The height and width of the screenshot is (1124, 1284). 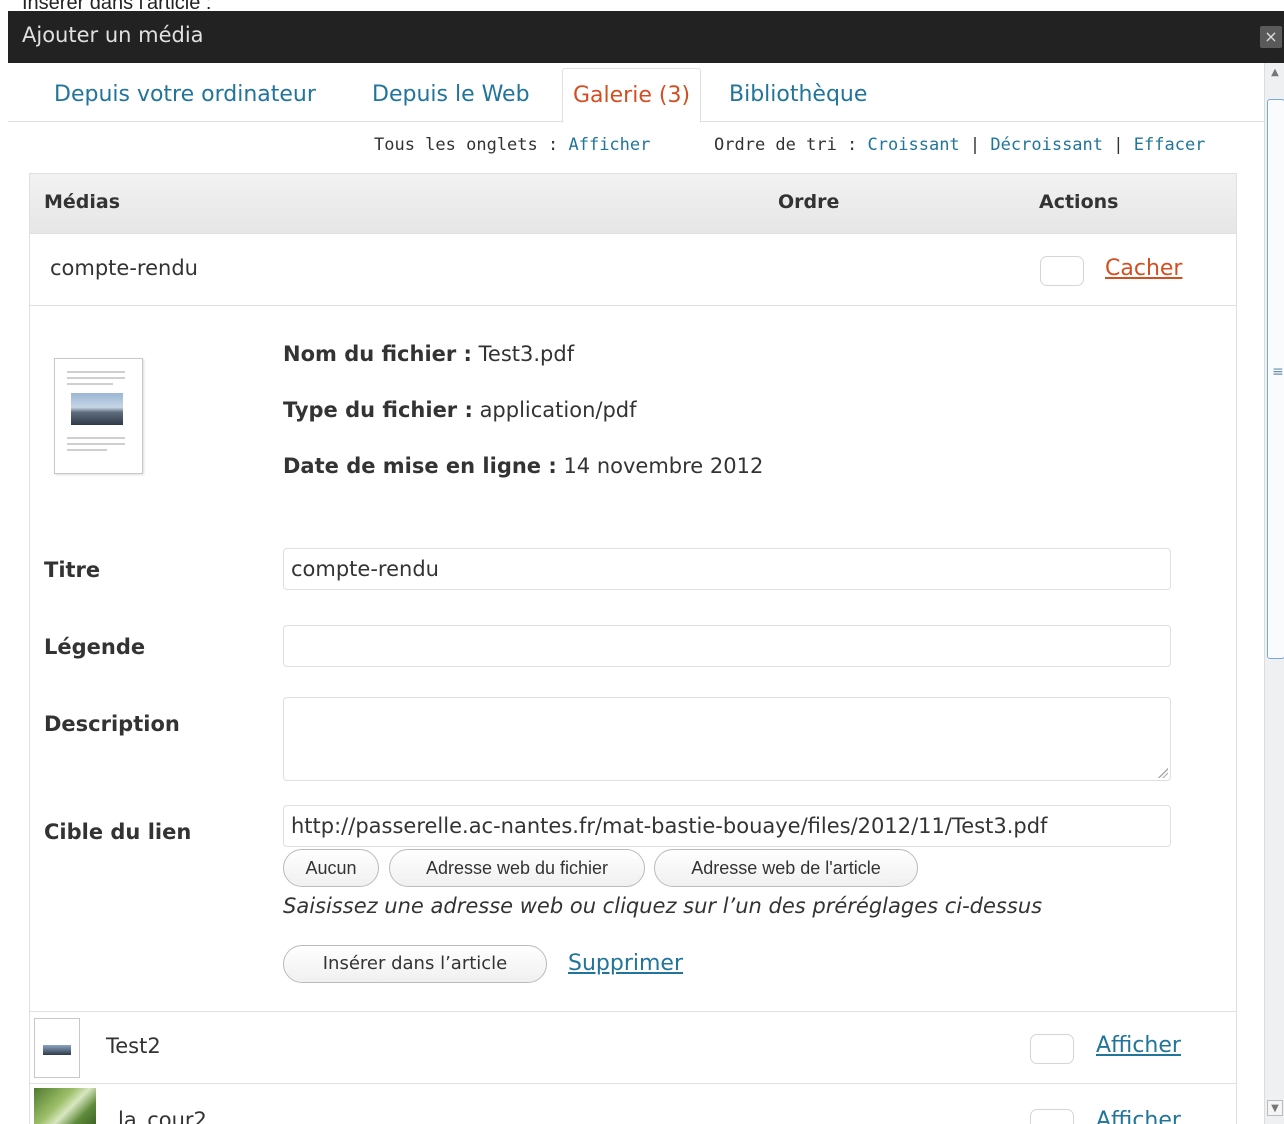 What do you see at coordinates (162, 1116) in the screenshot?
I see `media-name: la_cour2` at bounding box center [162, 1116].